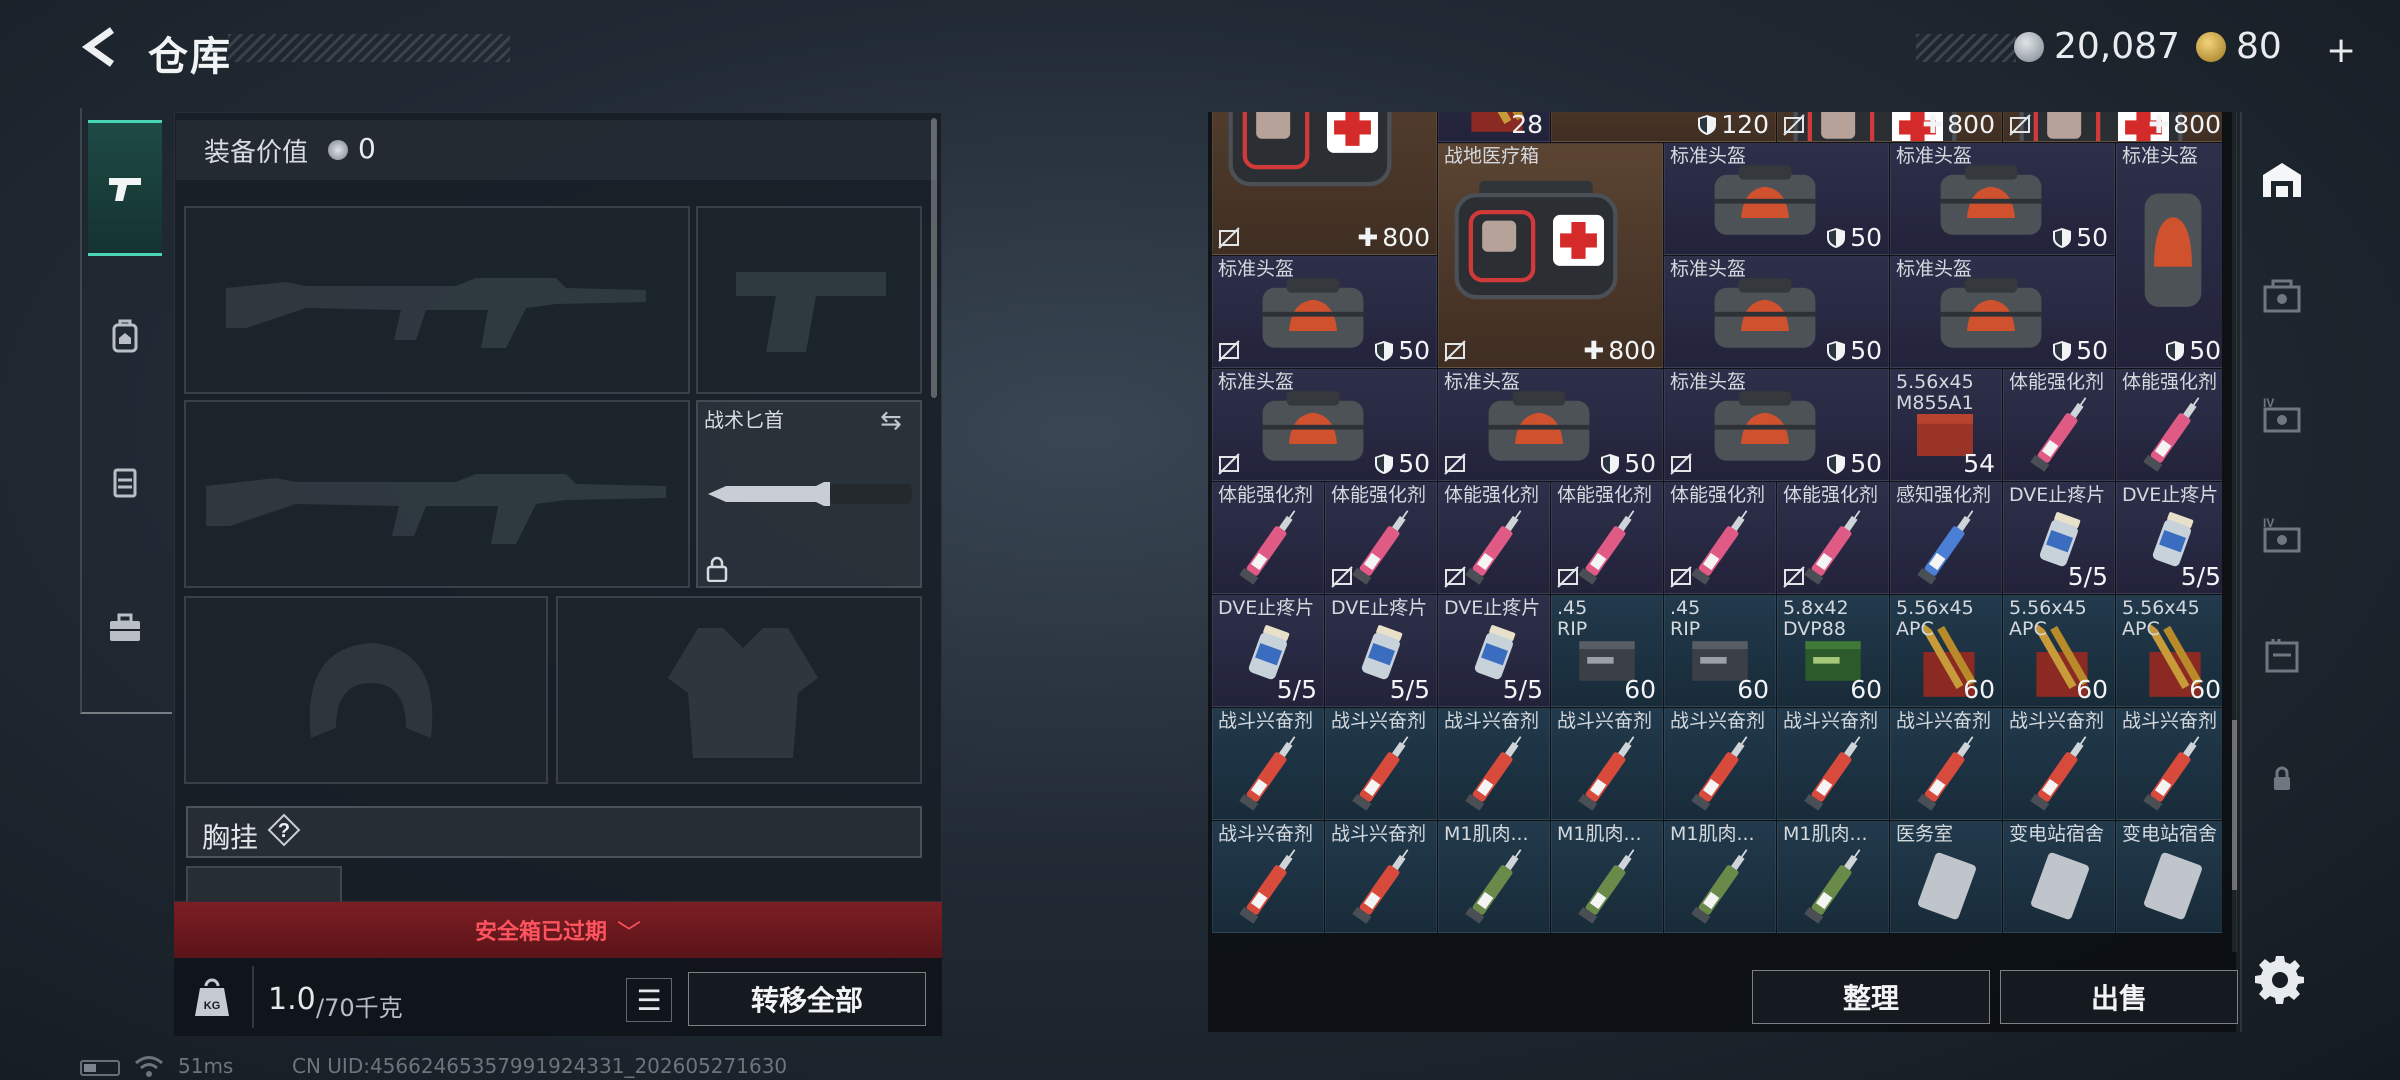 The image size is (2400, 1080). Describe the element at coordinates (1871, 997) in the screenshot. I see `sort-button: 整理` at that location.